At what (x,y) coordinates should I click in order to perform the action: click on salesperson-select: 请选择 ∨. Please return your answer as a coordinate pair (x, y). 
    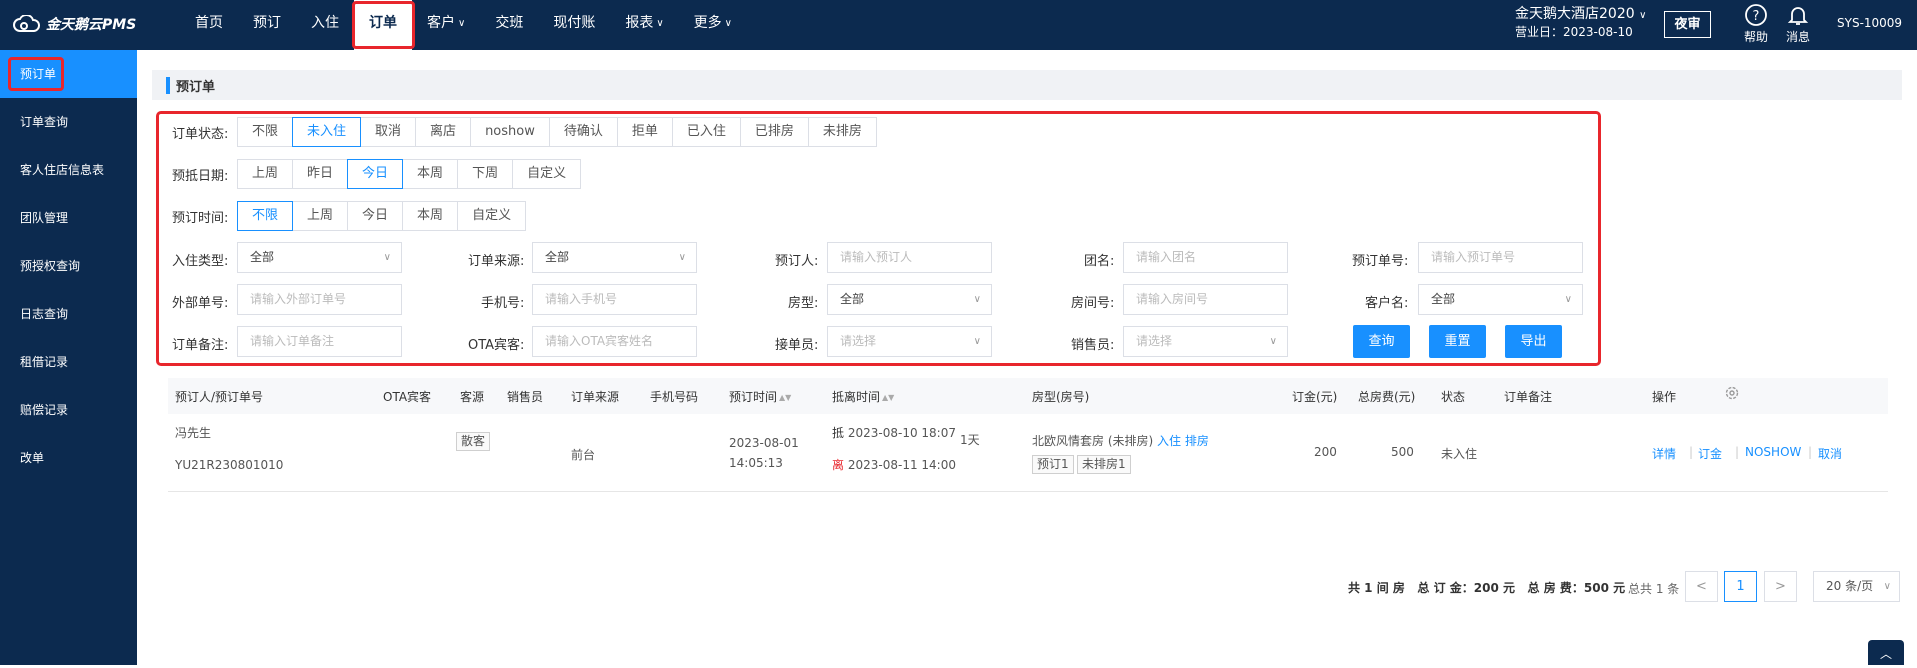
    Looking at the image, I should click on (1205, 341).